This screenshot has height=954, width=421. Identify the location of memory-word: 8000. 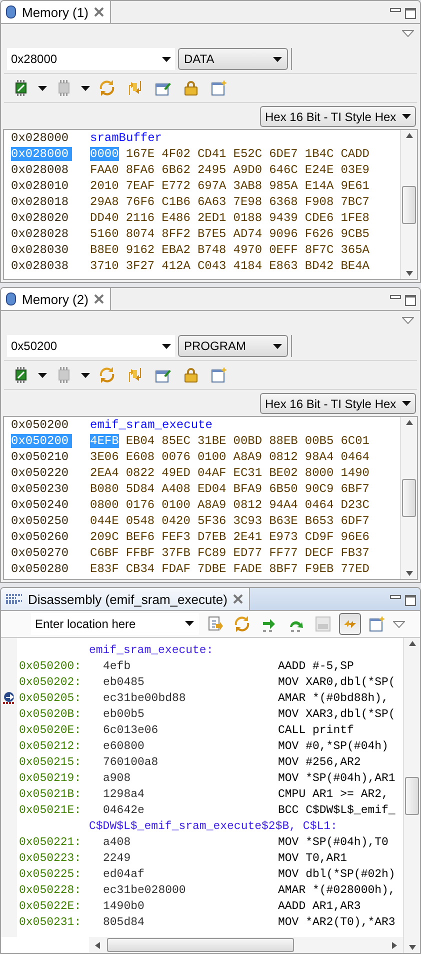
(319, 473).